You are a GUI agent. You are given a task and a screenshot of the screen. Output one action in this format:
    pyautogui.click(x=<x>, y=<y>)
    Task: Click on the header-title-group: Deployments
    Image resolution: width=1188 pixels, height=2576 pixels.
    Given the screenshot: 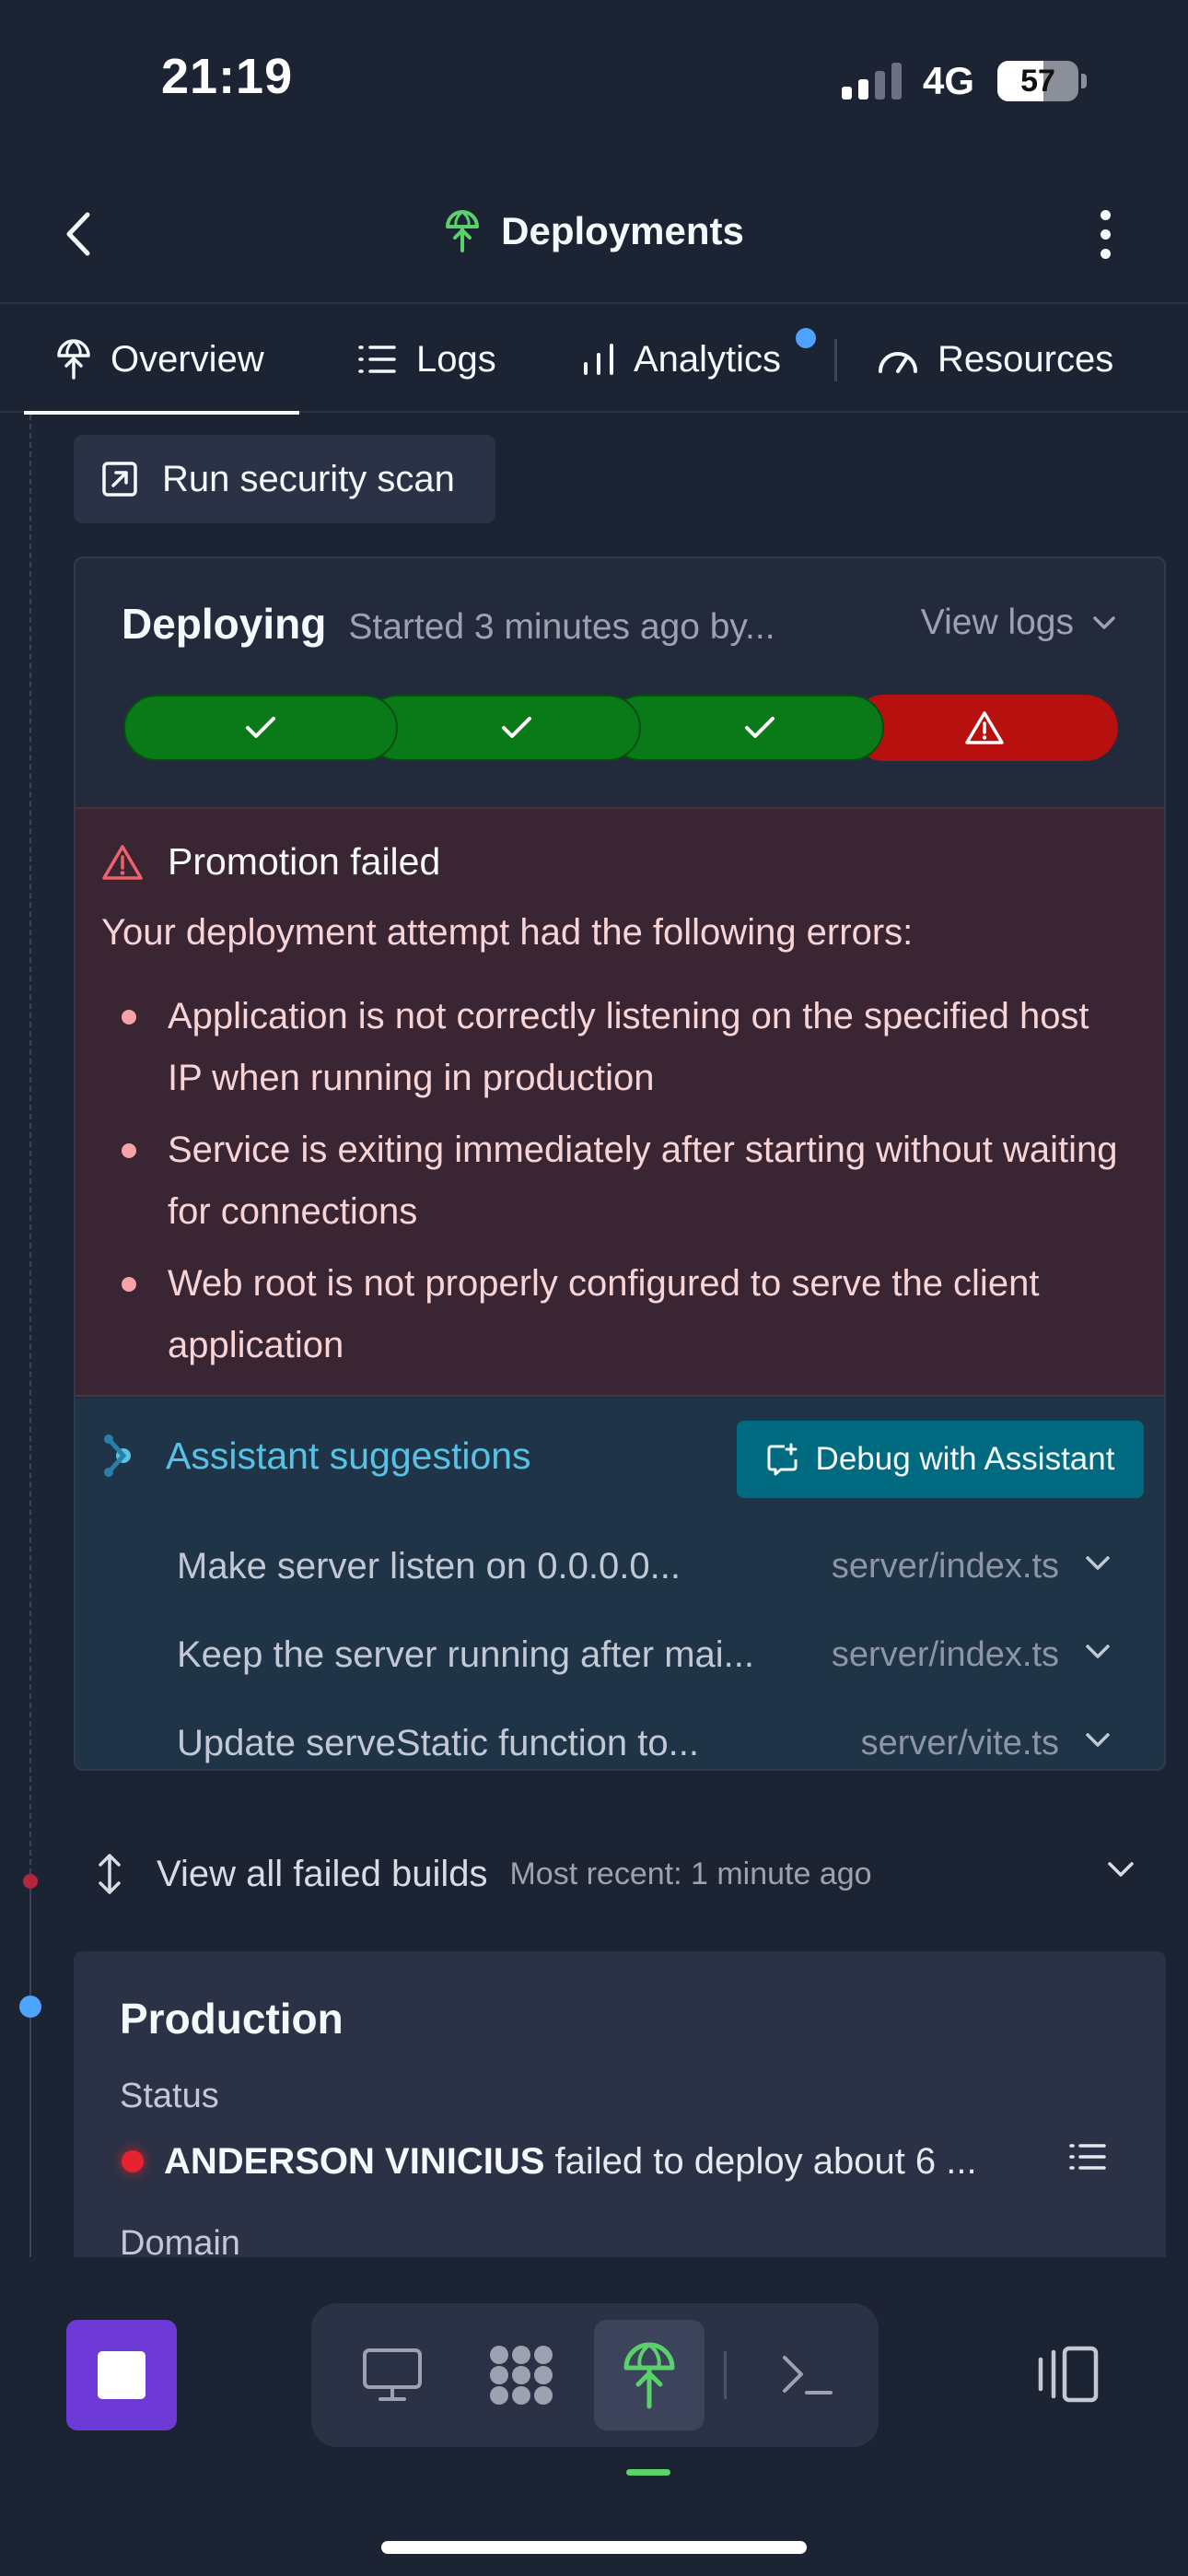 What is the action you would take?
    pyautogui.click(x=594, y=231)
    